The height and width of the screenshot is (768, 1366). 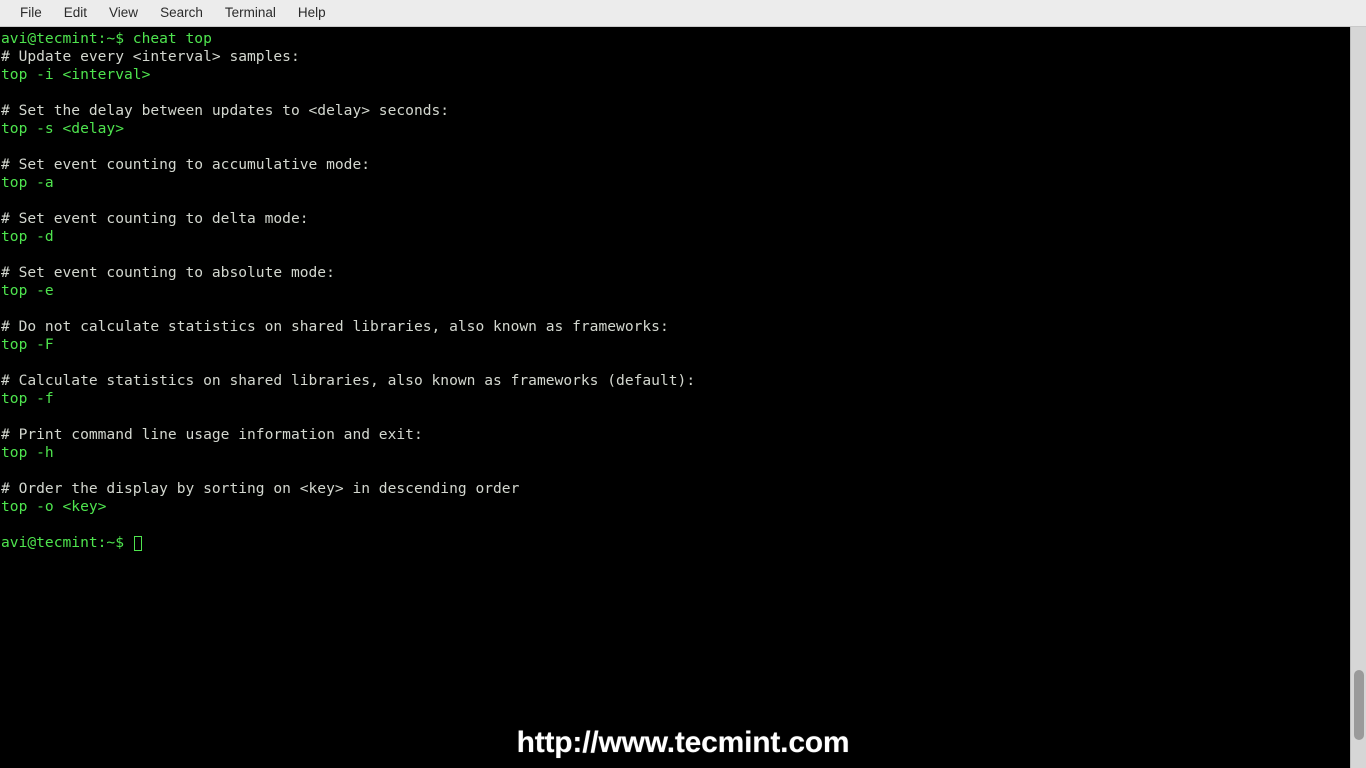 What do you see at coordinates (67, 542) in the screenshot?
I see `shell-prompt: avi@tecmint:~$` at bounding box center [67, 542].